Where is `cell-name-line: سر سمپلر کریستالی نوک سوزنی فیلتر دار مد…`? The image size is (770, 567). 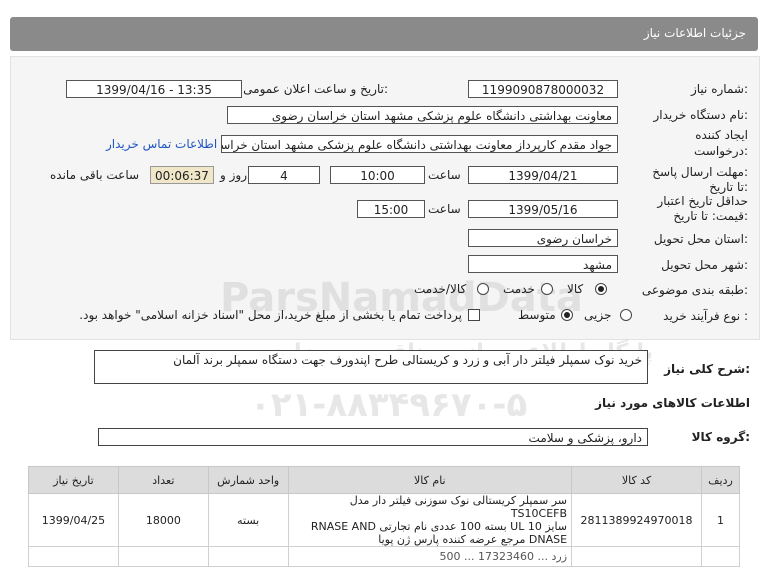
cell-name-line: سر سمپلر کریستالی نوک سوزنی فیلتر دار مد… is located at coordinates (458, 507).